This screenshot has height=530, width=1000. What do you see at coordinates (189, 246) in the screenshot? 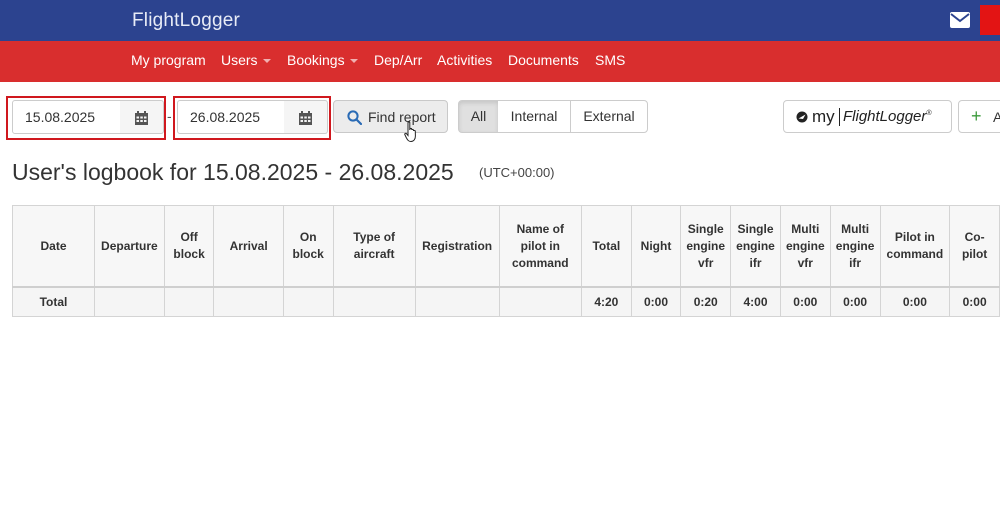
I see `column-header: Off block` at bounding box center [189, 246].